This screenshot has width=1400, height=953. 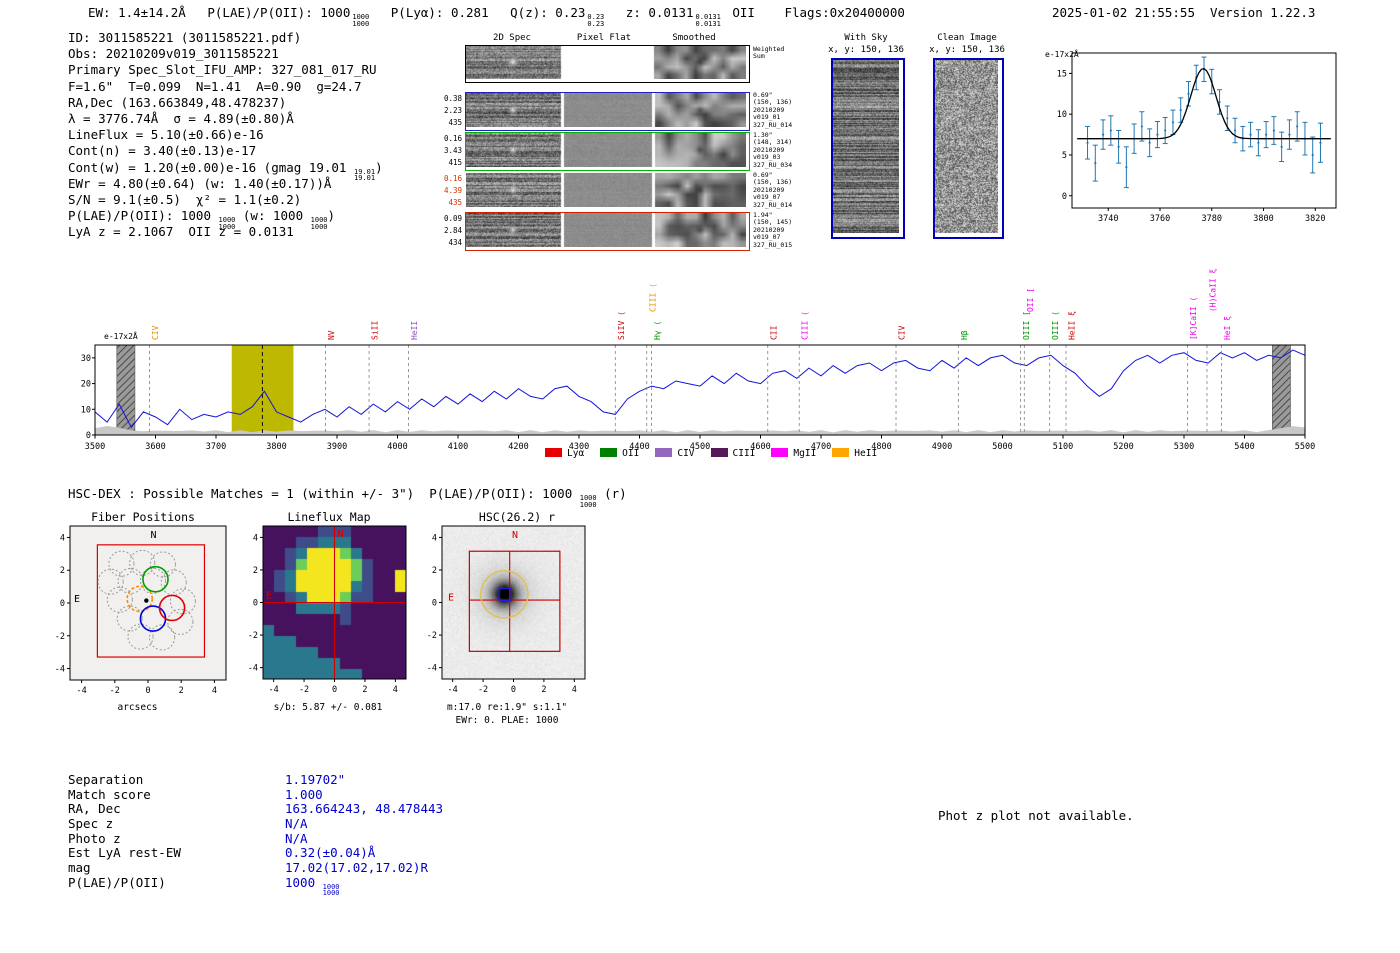 I want to click on legend-label: OII, so click(x=631, y=453).